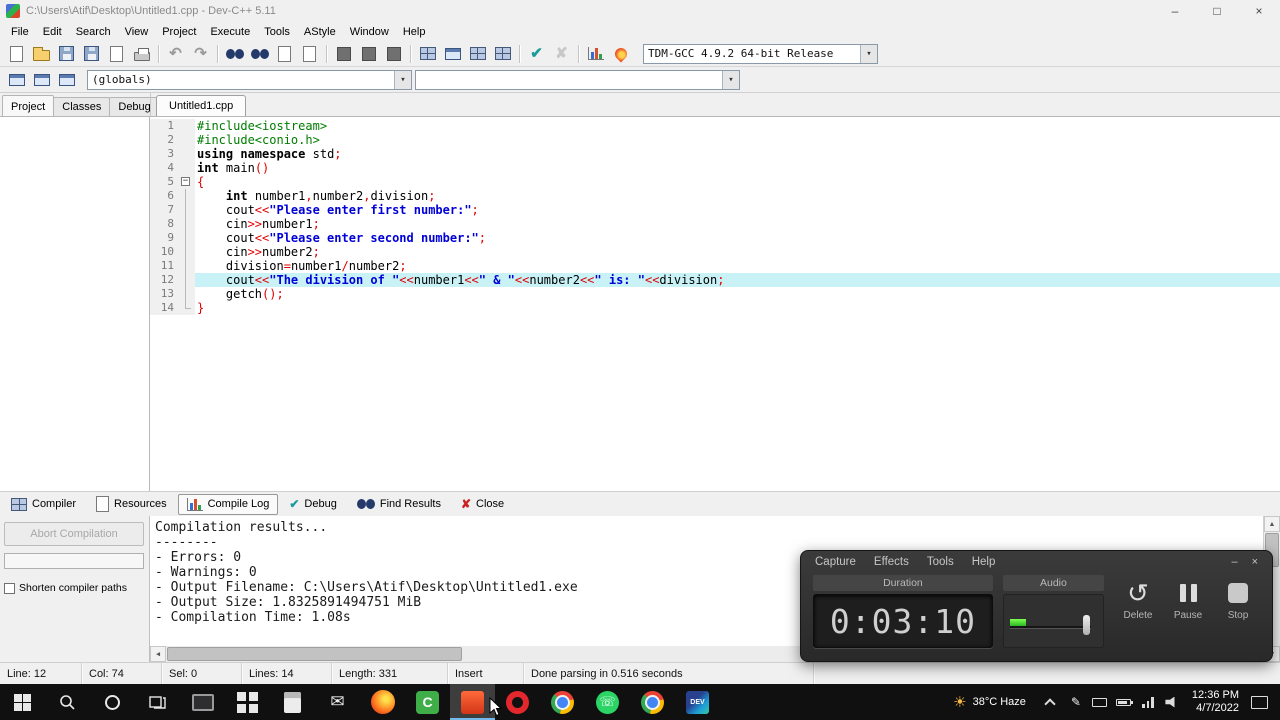  I want to click on tab-compile-log: Compile Log, so click(228, 504).